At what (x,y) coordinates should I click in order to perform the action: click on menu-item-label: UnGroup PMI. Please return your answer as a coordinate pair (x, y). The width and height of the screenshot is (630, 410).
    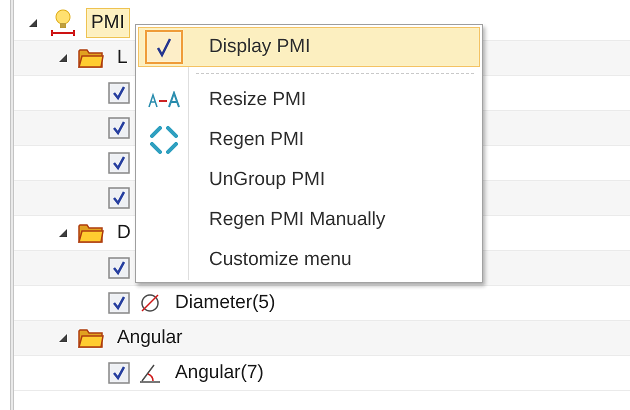
    Looking at the image, I should click on (267, 180).